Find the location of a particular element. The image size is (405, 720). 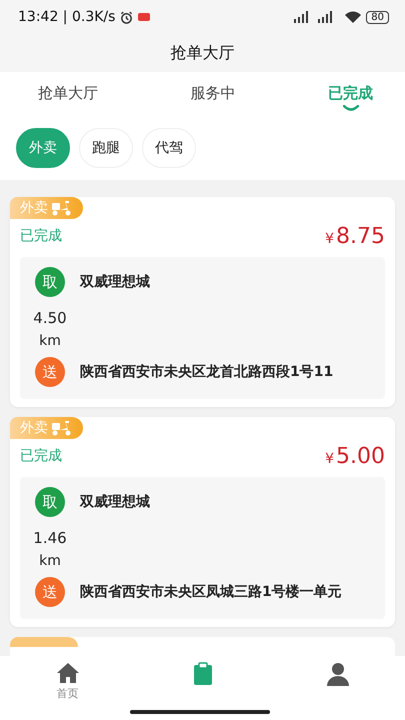

battery-icon: 80 is located at coordinates (377, 17).